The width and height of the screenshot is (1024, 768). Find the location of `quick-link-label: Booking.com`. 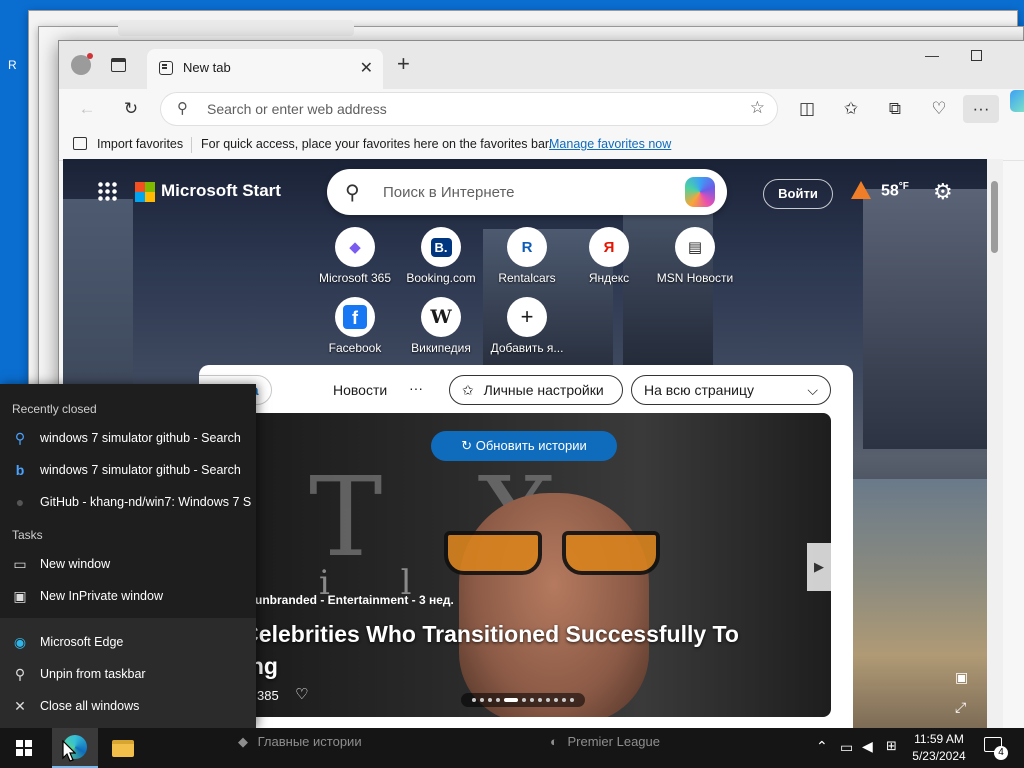

quick-link-label: Booking.com is located at coordinates (441, 278).